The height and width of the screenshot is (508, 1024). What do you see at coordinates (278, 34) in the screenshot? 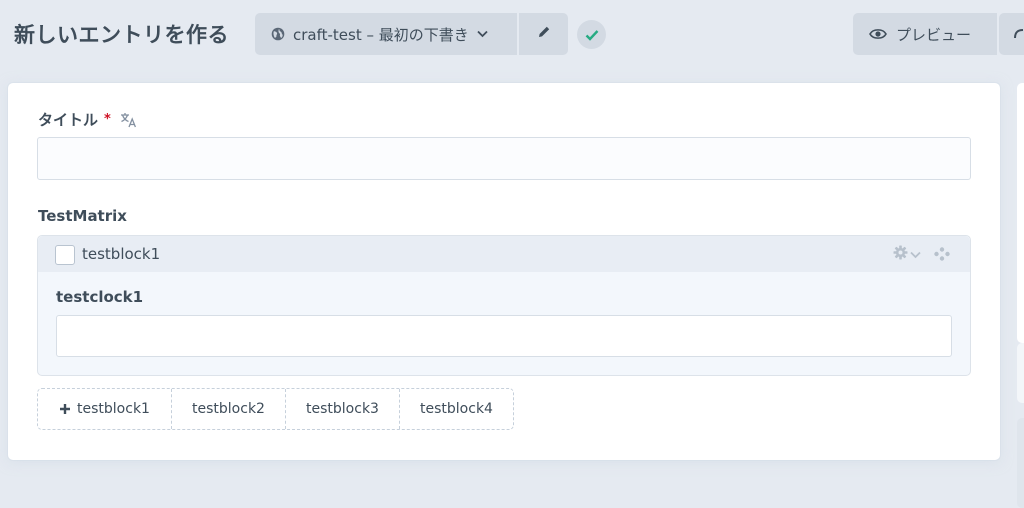
I see `globe-icon` at bounding box center [278, 34].